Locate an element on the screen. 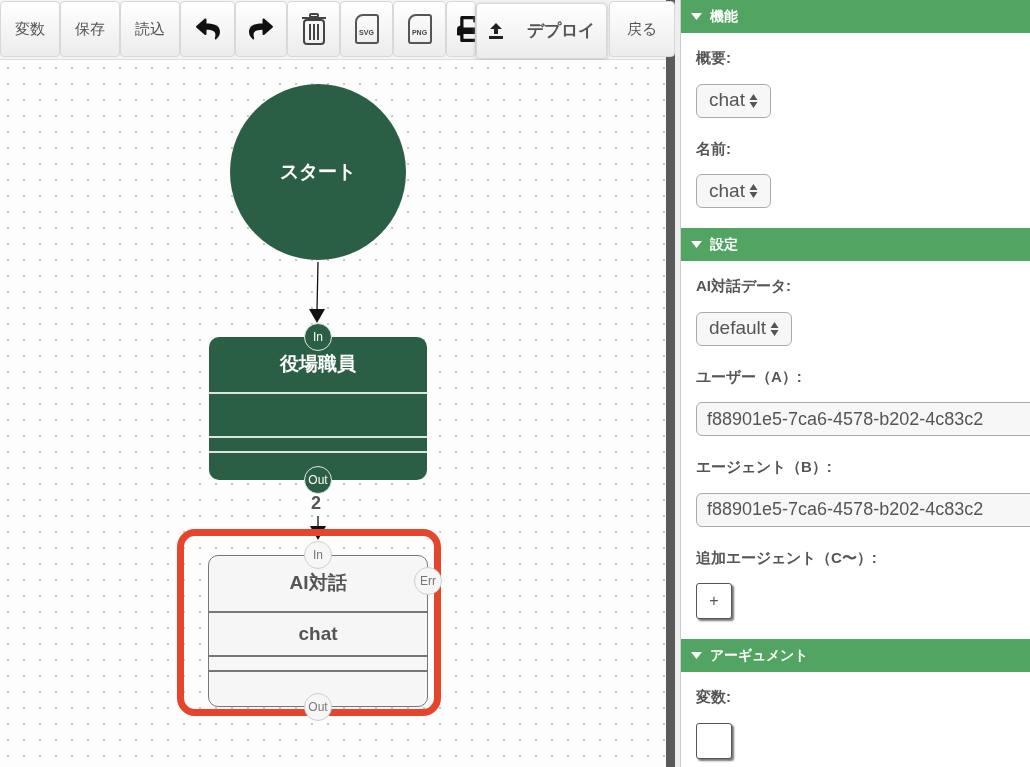 The height and width of the screenshot is (767, 1030). delete-button is located at coordinates (313, 29).